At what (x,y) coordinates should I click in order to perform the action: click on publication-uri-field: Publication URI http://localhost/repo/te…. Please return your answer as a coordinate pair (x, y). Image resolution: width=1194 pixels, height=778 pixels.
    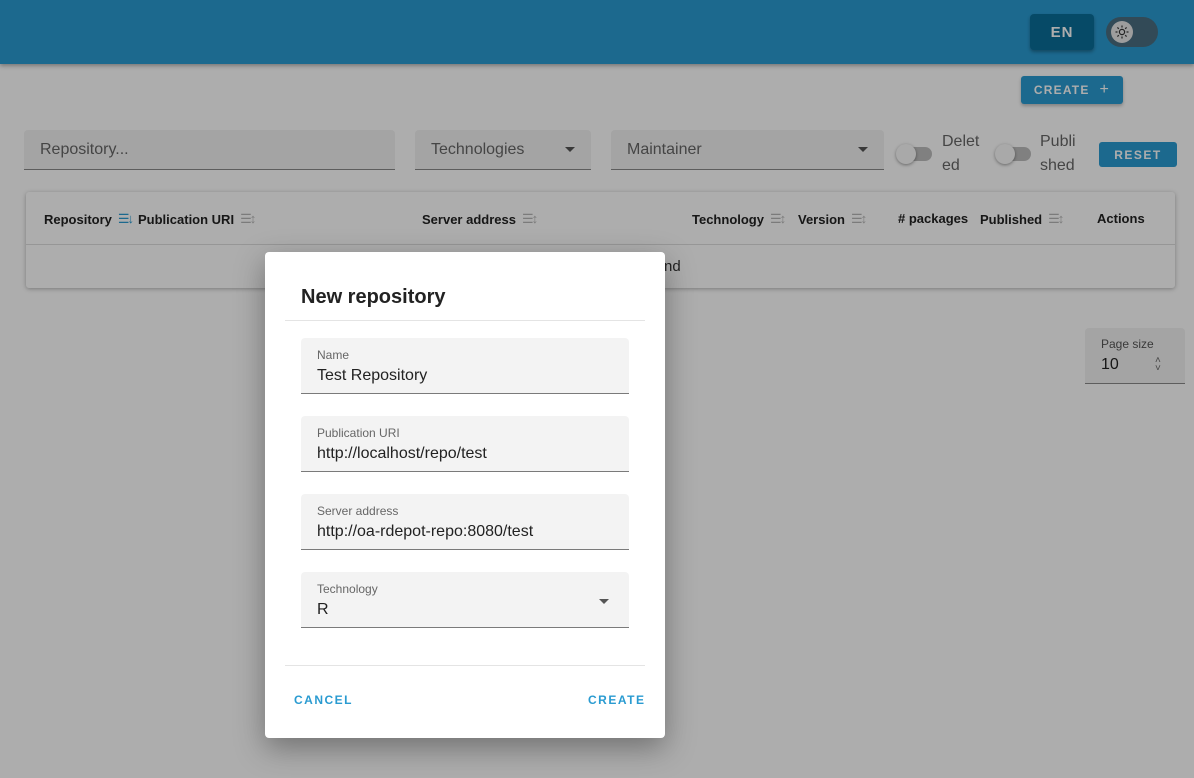
    Looking at the image, I should click on (465, 444).